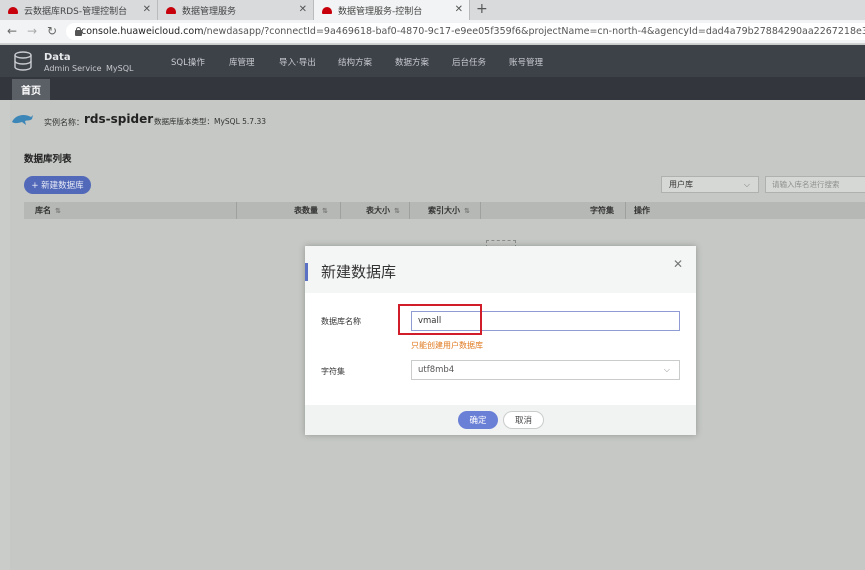  Describe the element at coordinates (432, 88) in the screenshot. I see `sub-navigation: 首页` at that location.